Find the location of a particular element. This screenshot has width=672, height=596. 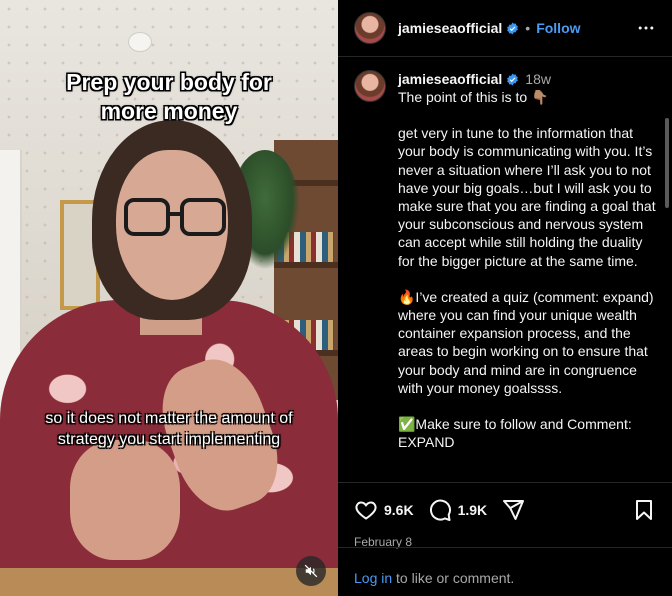

speaker-muted-icon is located at coordinates (311, 571).